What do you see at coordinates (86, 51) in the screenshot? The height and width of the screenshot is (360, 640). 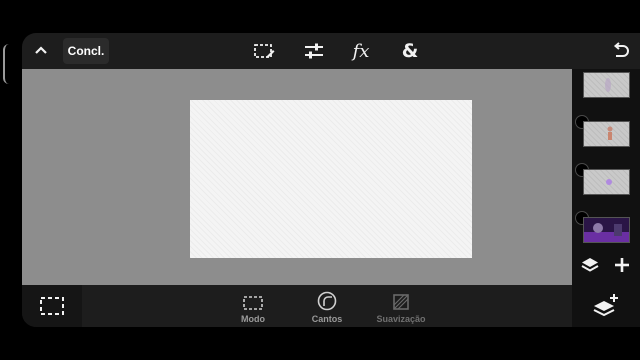 I see `done-button: Concl.` at bounding box center [86, 51].